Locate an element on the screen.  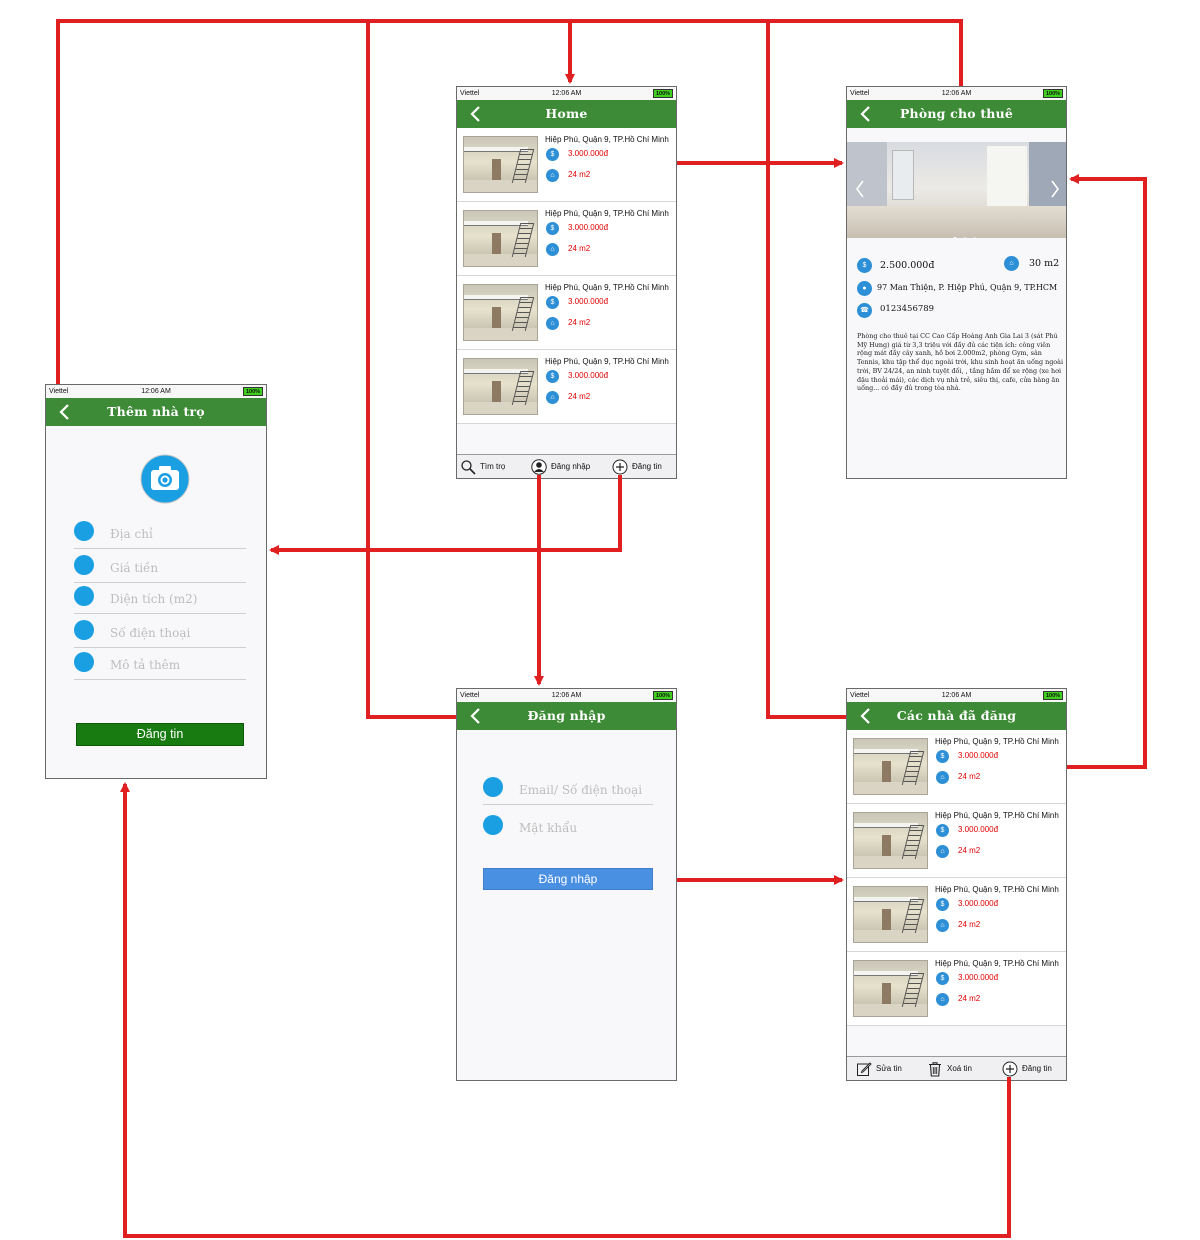
email-field: Email/ Số điện thoại is located at coordinates (568, 790).